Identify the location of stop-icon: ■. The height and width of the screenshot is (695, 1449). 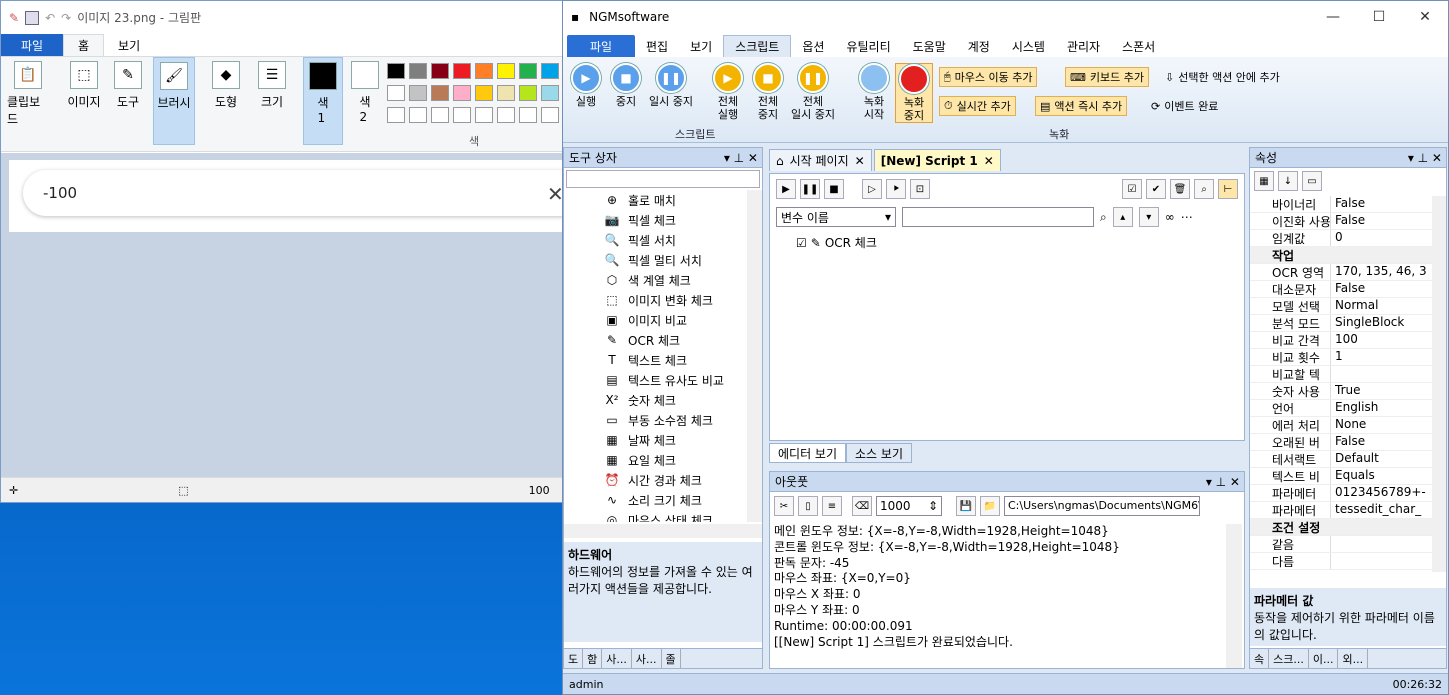
(834, 189).